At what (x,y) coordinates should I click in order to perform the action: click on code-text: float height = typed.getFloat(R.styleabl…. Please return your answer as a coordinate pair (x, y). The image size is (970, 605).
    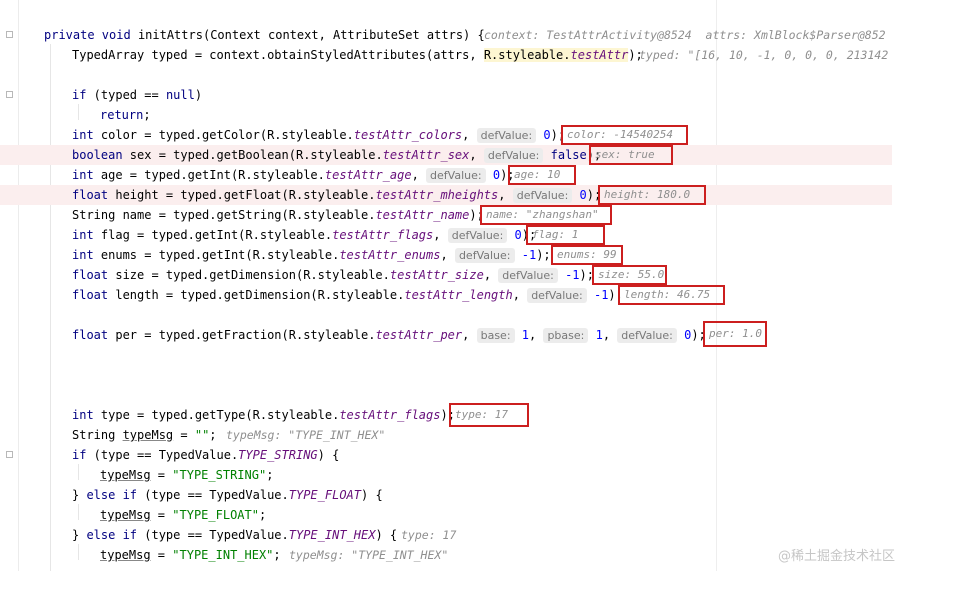
    Looking at the image, I should click on (336, 195).